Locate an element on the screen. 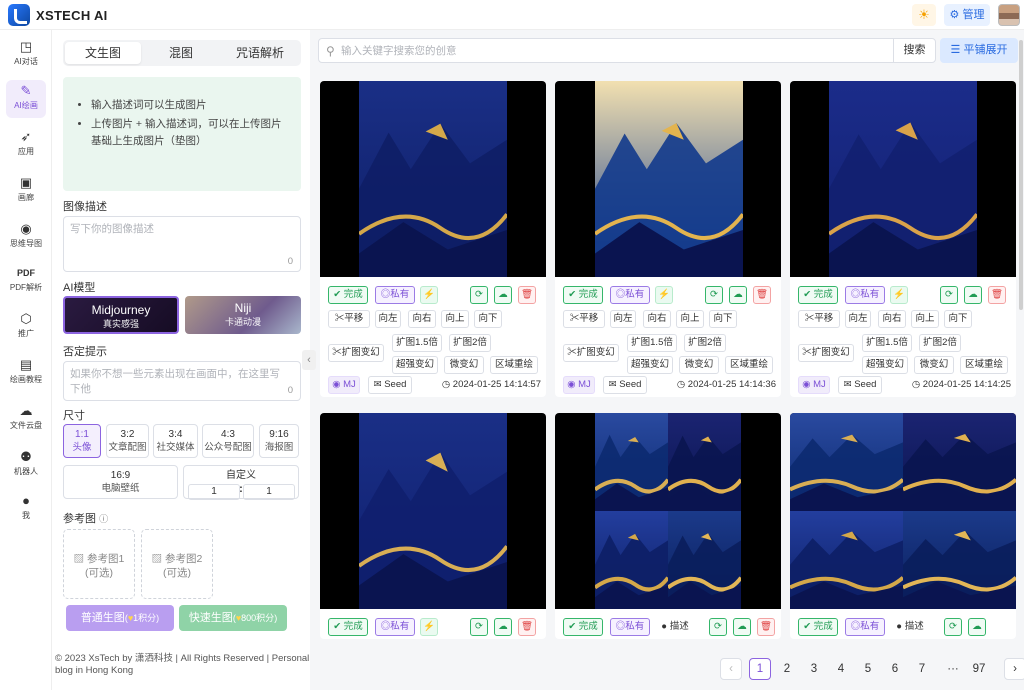 The width and height of the screenshot is (1024, 690). ratio-1-1: 1:1 头像 is located at coordinates (82, 441).